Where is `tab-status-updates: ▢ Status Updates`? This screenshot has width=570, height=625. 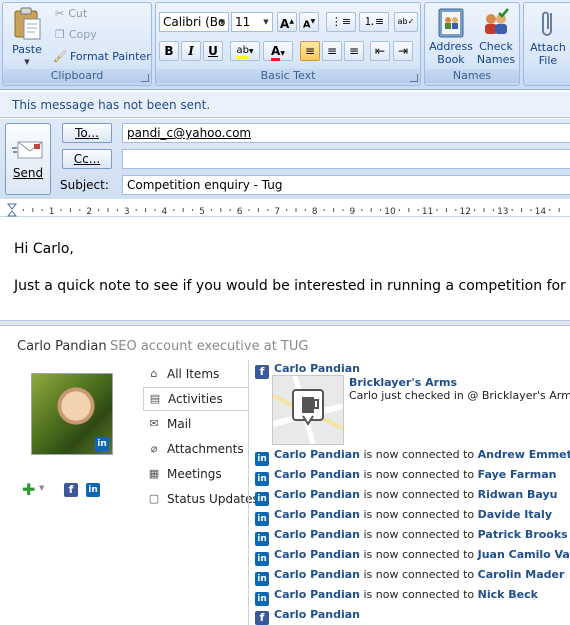
tab-status-updates: ▢ Status Updates is located at coordinates (201, 500).